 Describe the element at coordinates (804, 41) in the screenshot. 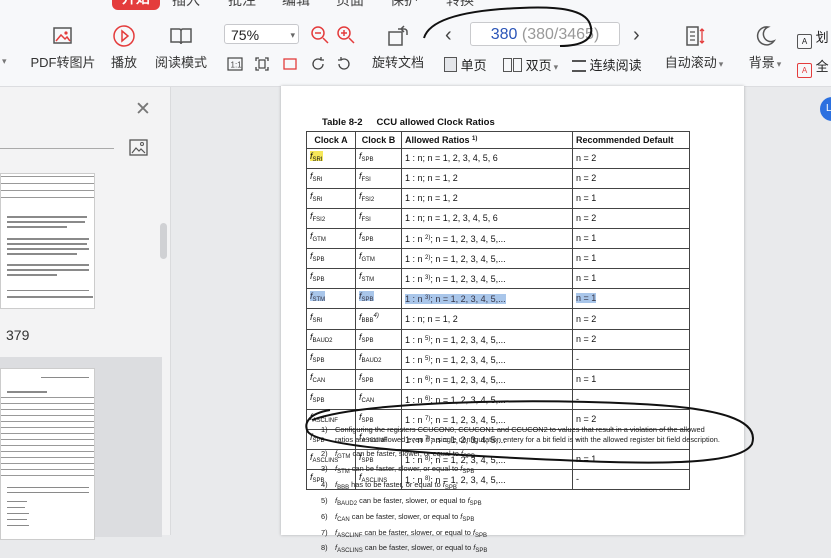

I see `translate-icon: A` at that location.